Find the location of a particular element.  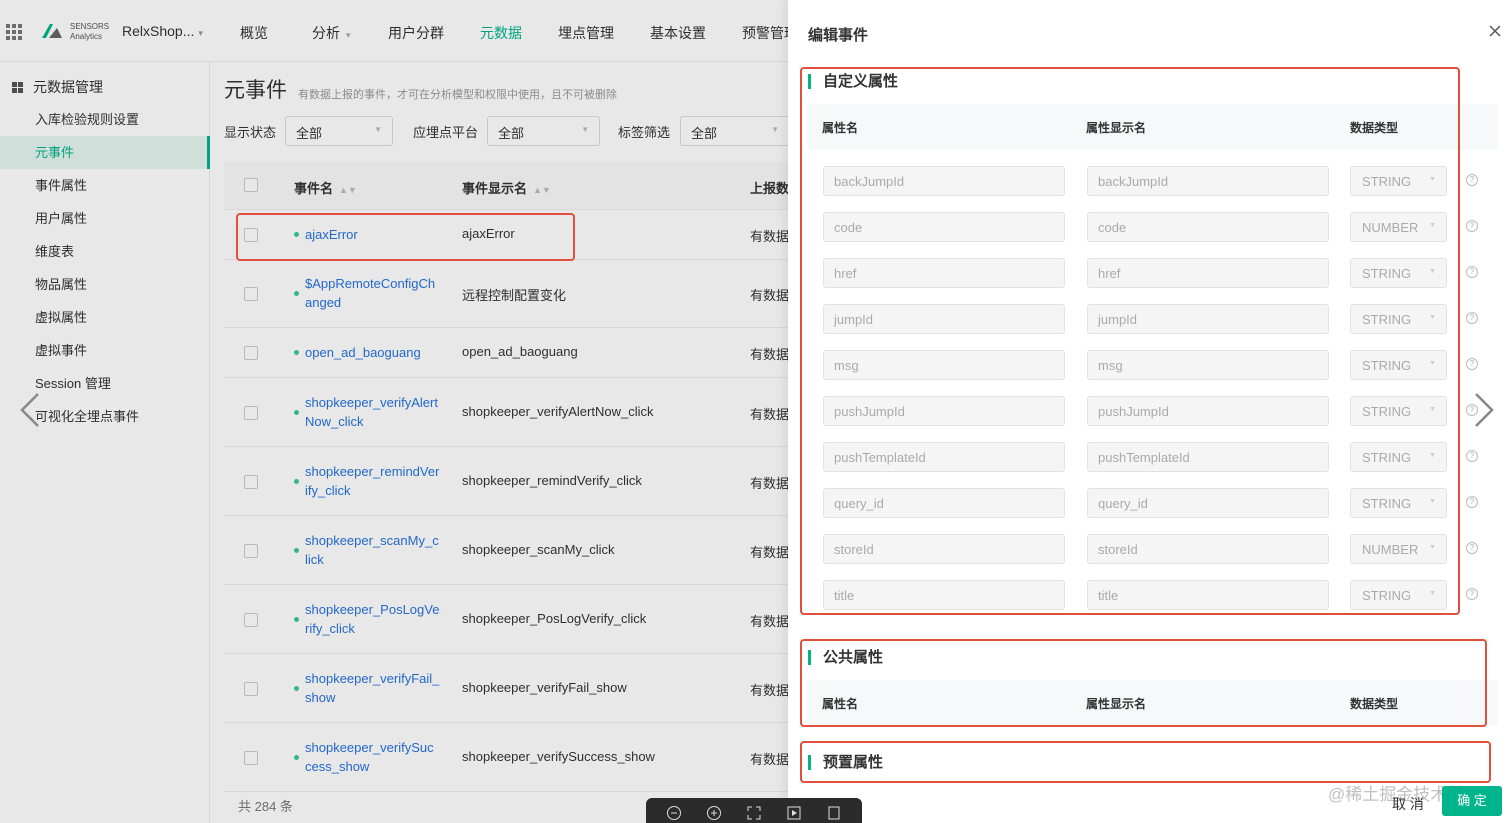

play-button is located at coordinates (794, 813).